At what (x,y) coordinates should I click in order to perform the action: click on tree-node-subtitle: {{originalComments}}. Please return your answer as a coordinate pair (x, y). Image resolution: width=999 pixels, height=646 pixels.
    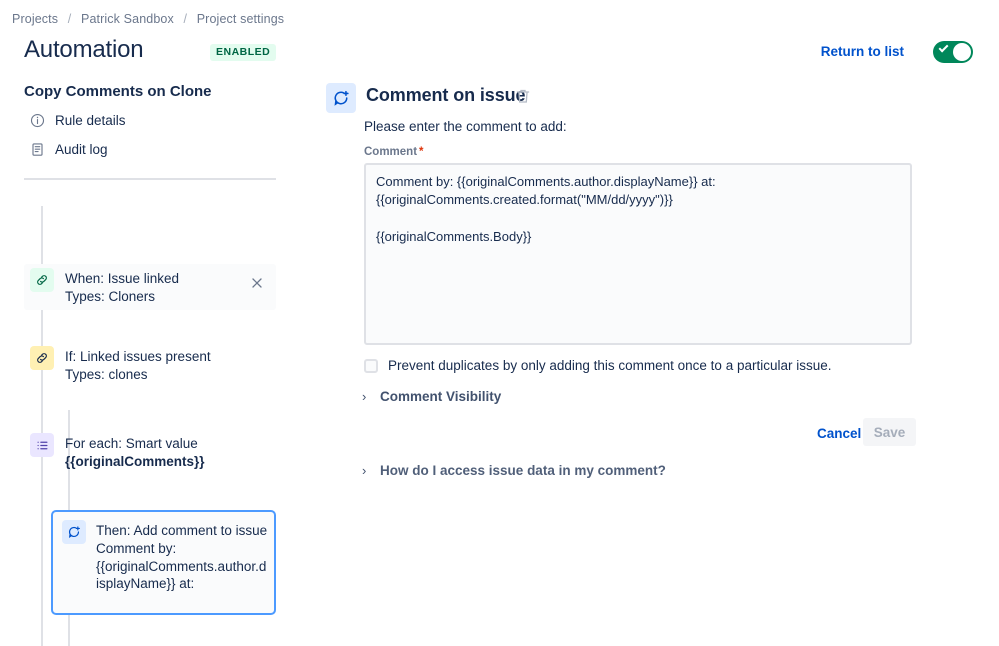
    Looking at the image, I should click on (135, 462).